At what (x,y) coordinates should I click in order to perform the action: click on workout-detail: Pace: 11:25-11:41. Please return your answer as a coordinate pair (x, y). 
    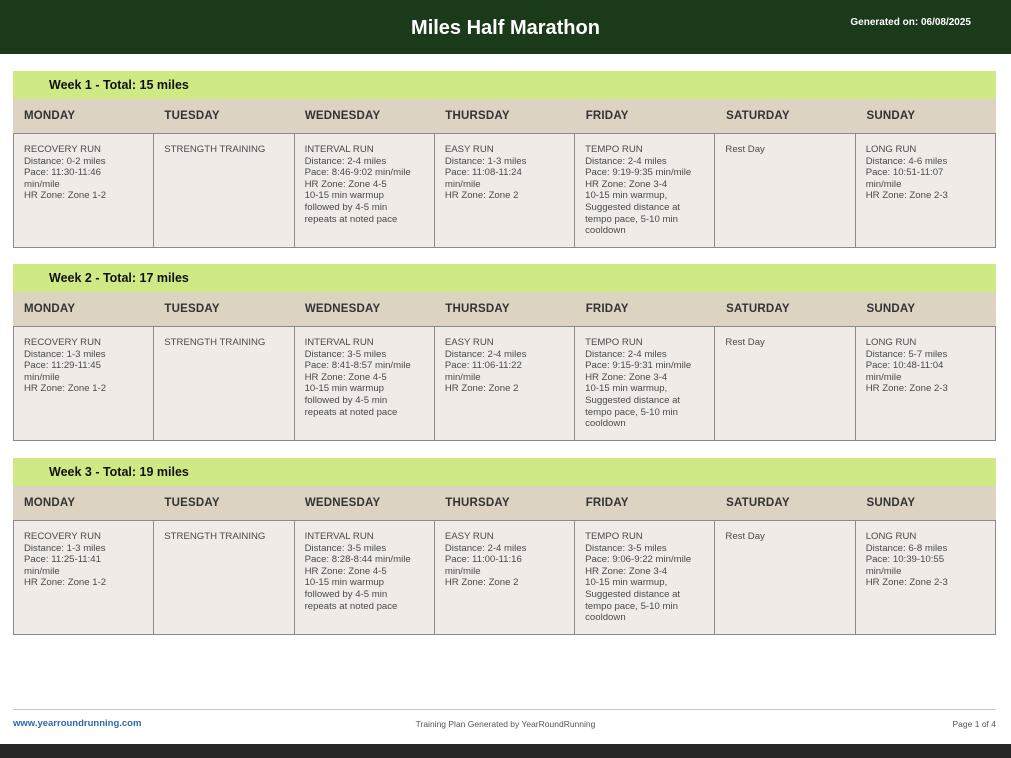
    Looking at the image, I should click on (62, 560).